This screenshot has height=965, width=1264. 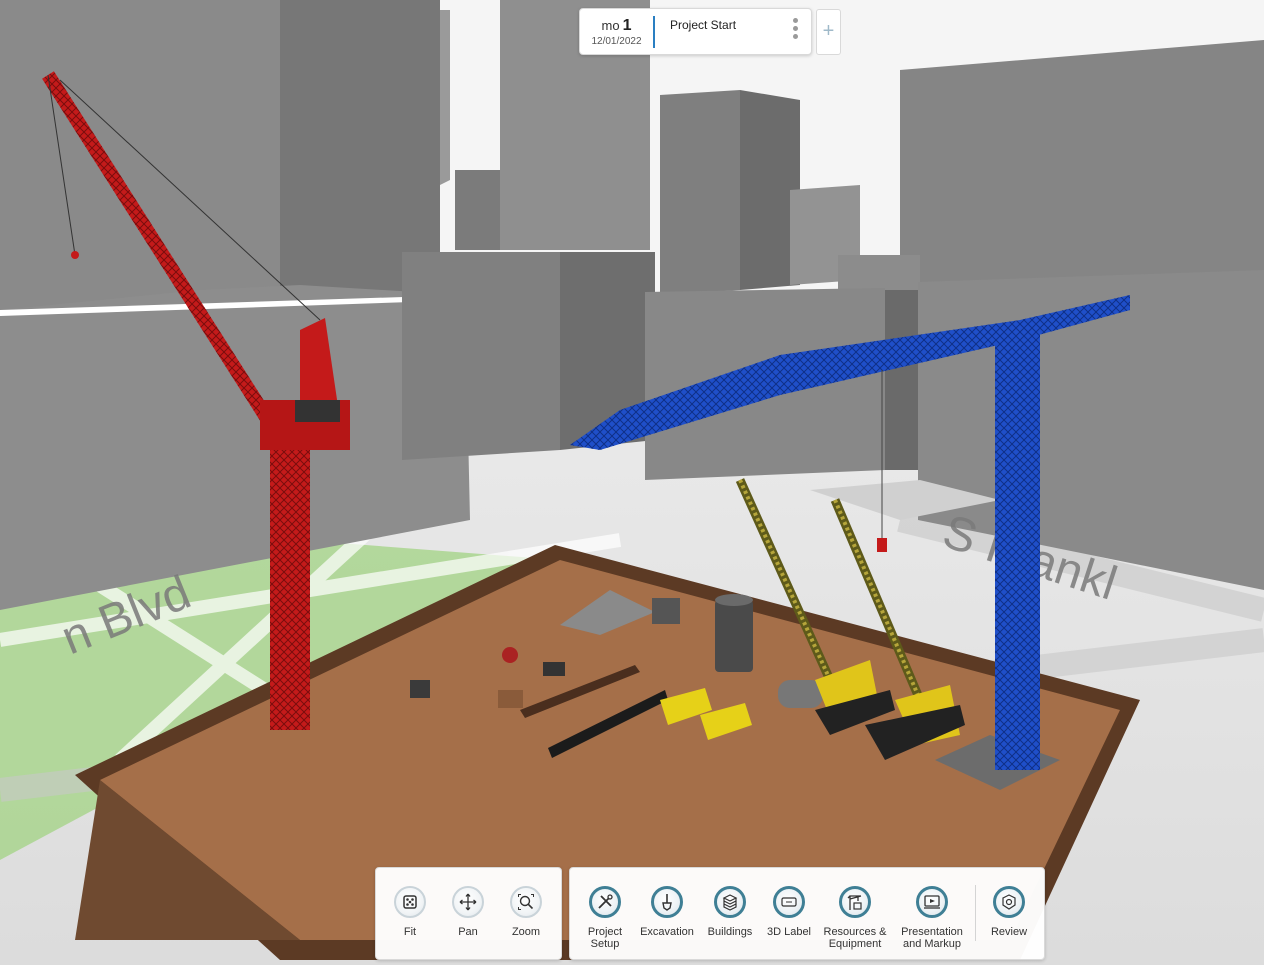 I want to click on review-button: Review, so click(x=1009, y=912).